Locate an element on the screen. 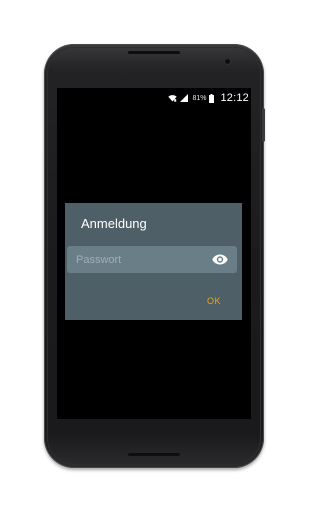 The width and height of the screenshot is (320, 512). password-input is located at coordinates (137, 259).